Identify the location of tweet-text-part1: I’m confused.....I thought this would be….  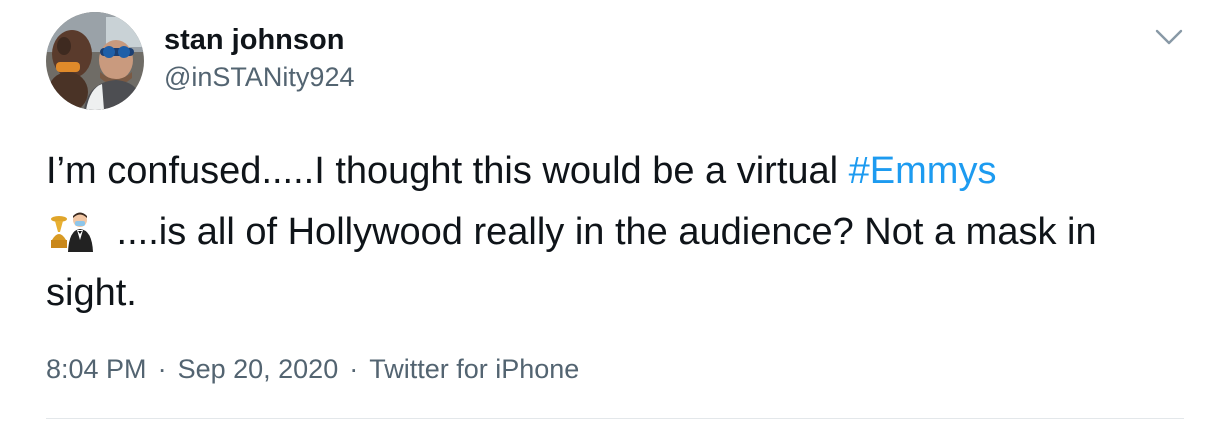
(447, 171).